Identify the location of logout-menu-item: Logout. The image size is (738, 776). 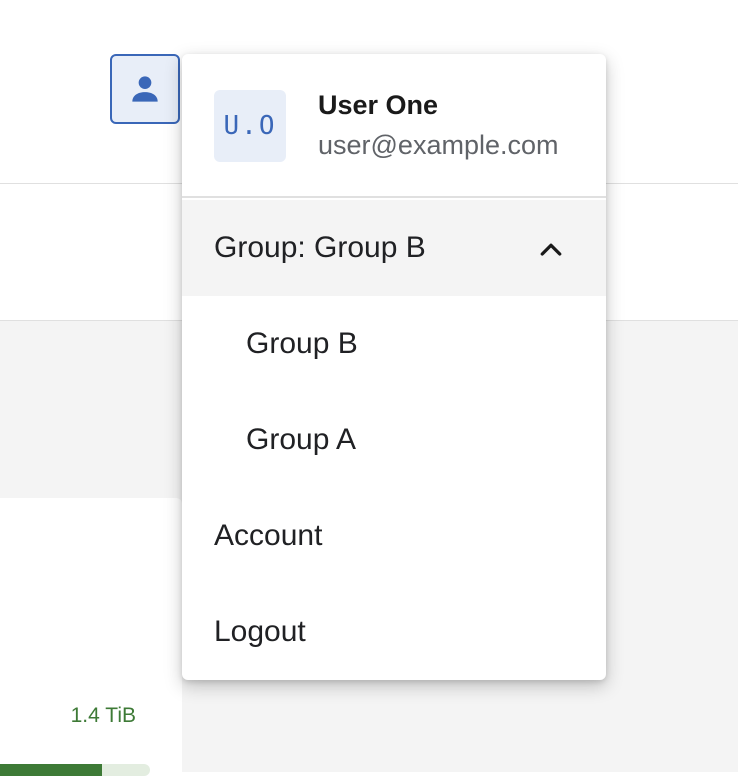
(394, 632).